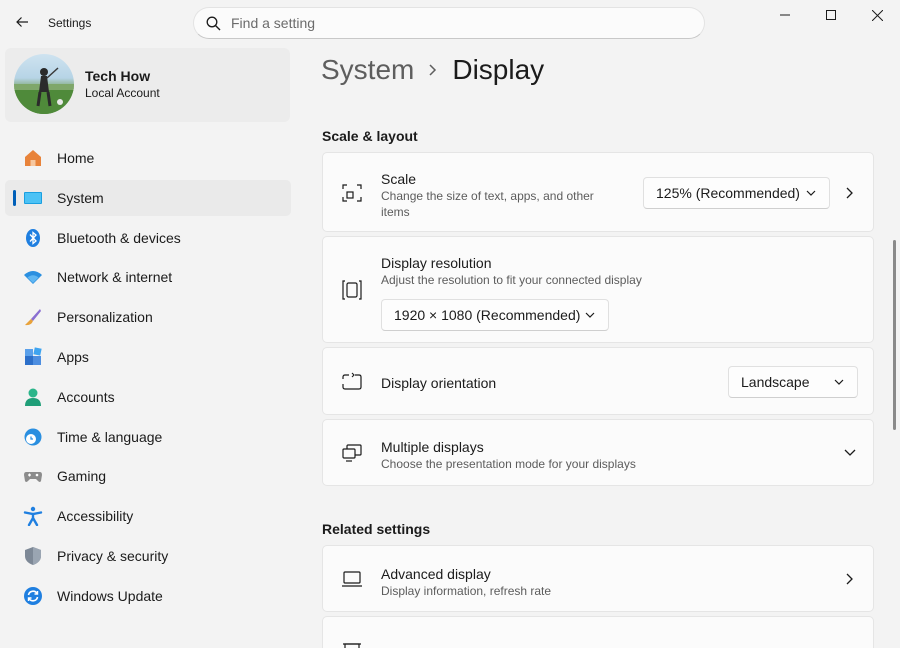 This screenshot has width=900, height=648. I want to click on close-button, so click(877, 15).